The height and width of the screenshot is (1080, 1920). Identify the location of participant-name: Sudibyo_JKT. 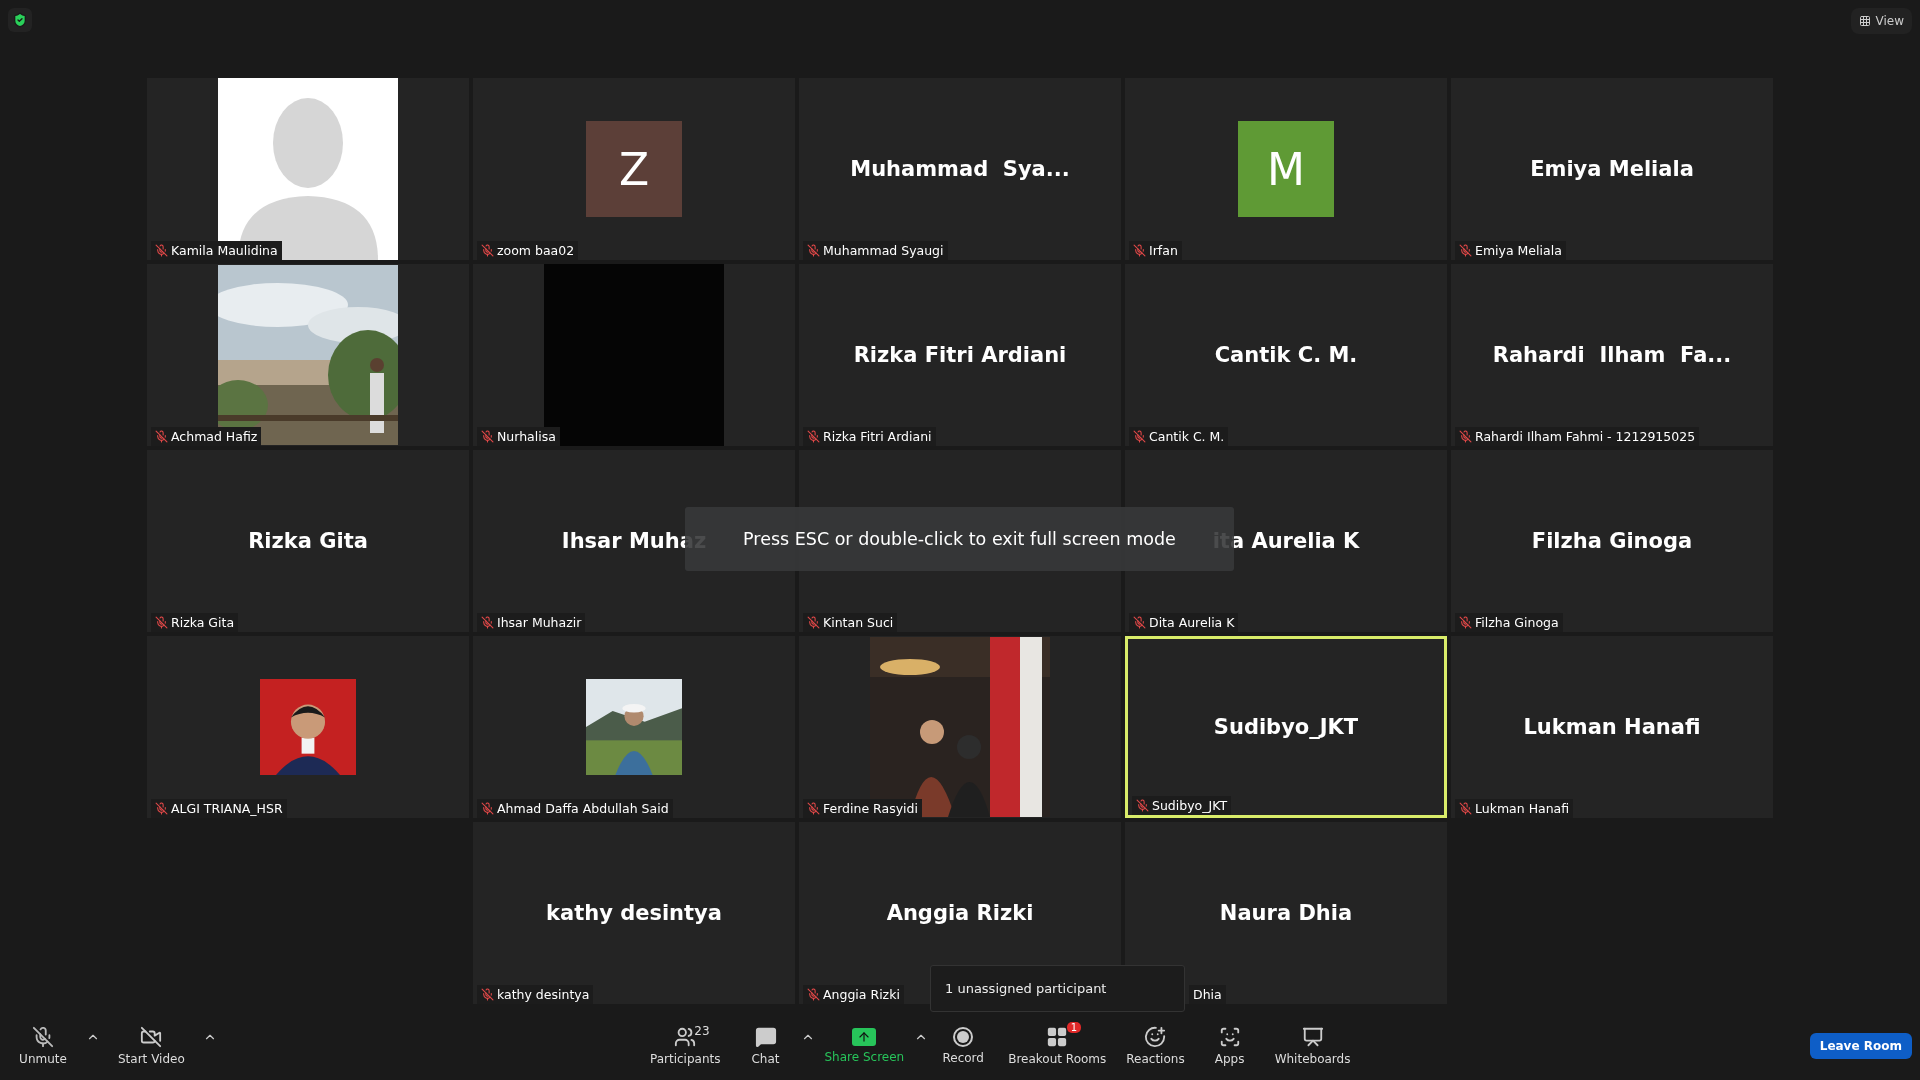
(1286, 727).